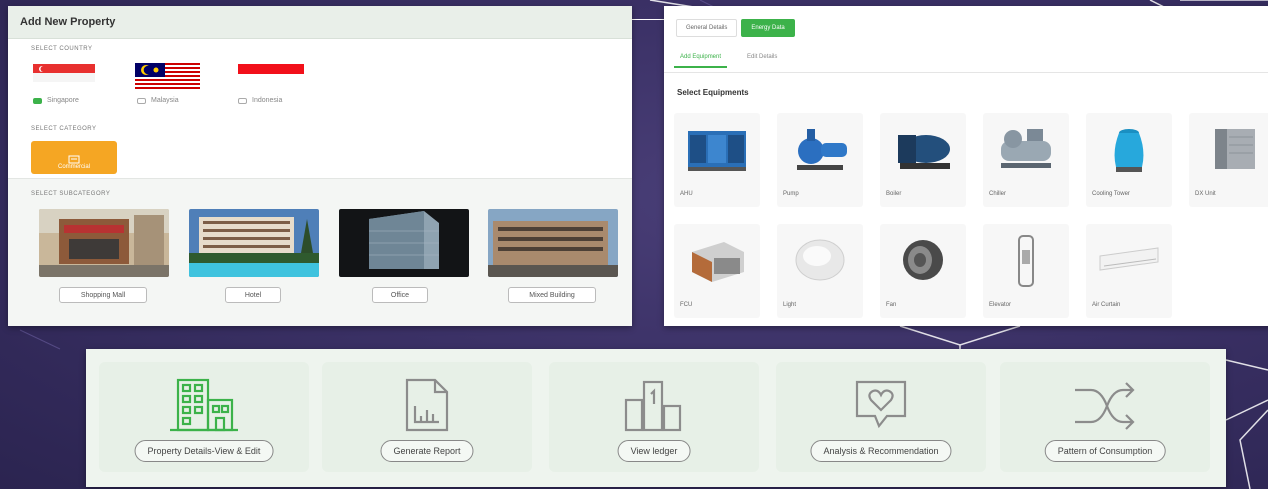  I want to click on radio-indonesia: Indonesia, so click(260, 100).